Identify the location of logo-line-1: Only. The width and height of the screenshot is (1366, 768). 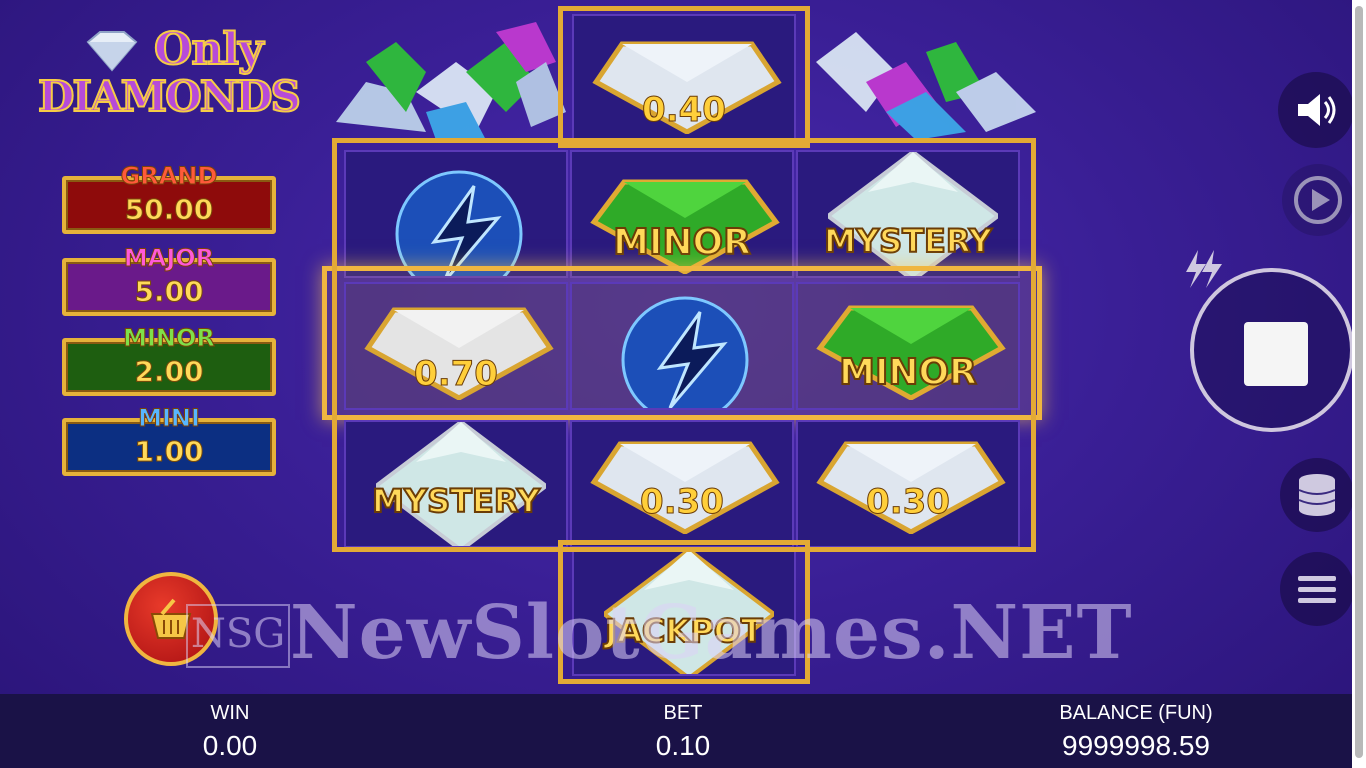
(209, 49).